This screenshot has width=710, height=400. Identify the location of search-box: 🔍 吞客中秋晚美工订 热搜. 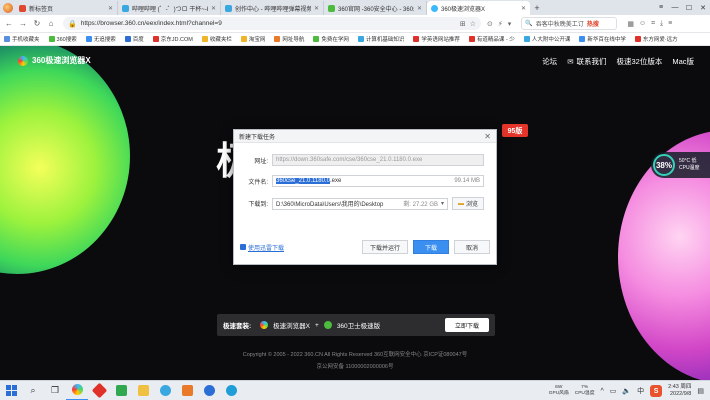
(569, 23).